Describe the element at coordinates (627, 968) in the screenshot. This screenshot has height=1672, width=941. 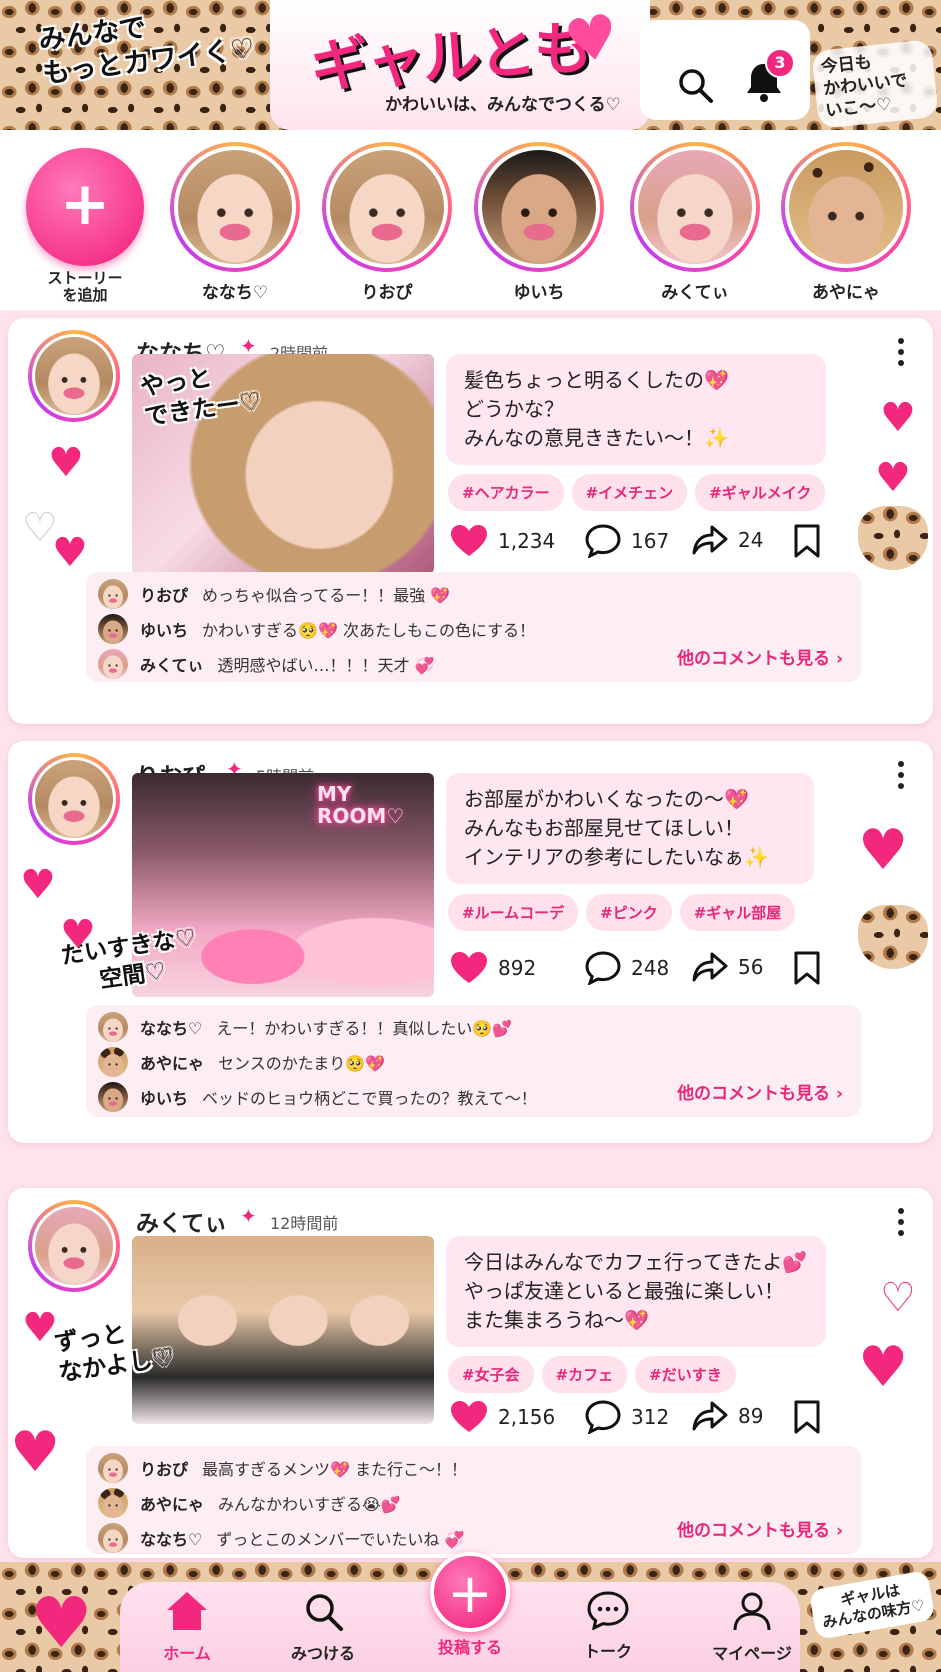
I see `comment-button: 248` at that location.